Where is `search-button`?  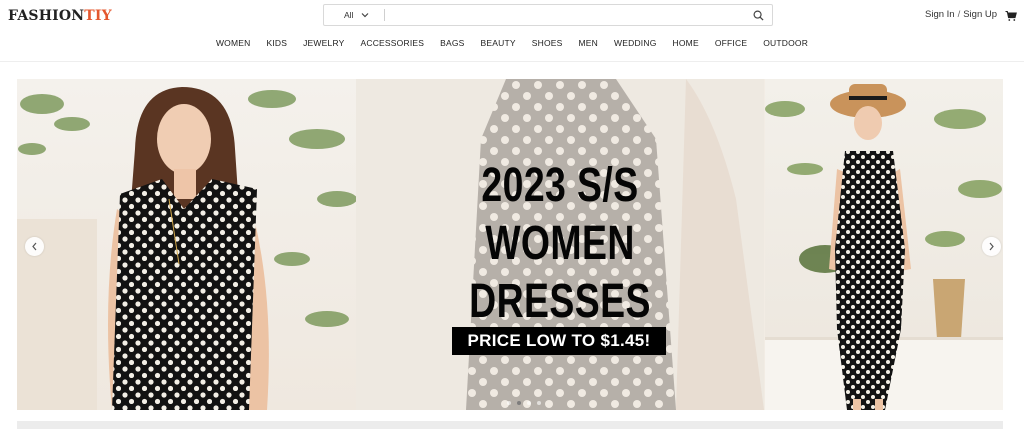
search-button is located at coordinates (758, 15).